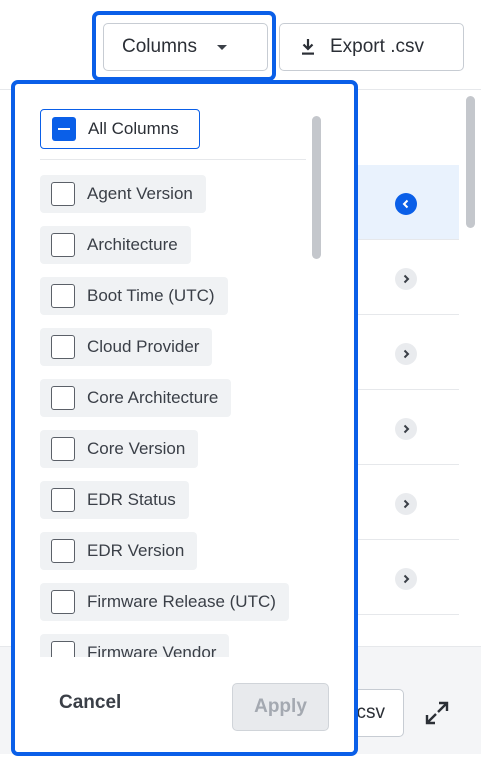 This screenshot has height=767, width=481. Describe the element at coordinates (153, 397) in the screenshot. I see `column-option-label: Core Architecture` at that location.